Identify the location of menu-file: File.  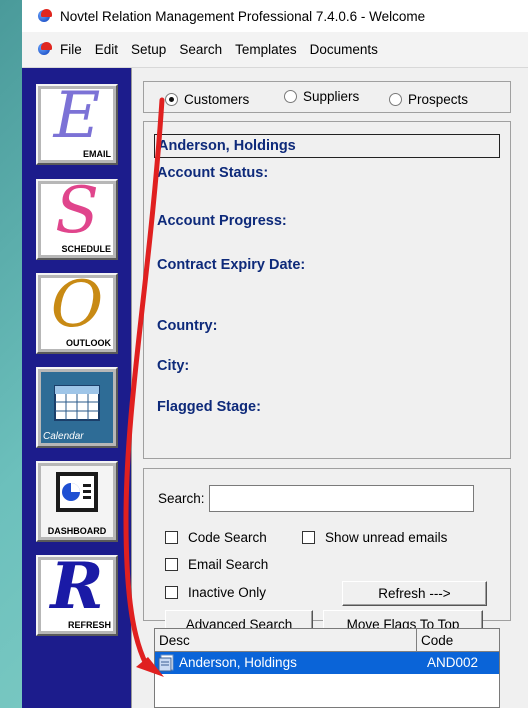
(71, 49).